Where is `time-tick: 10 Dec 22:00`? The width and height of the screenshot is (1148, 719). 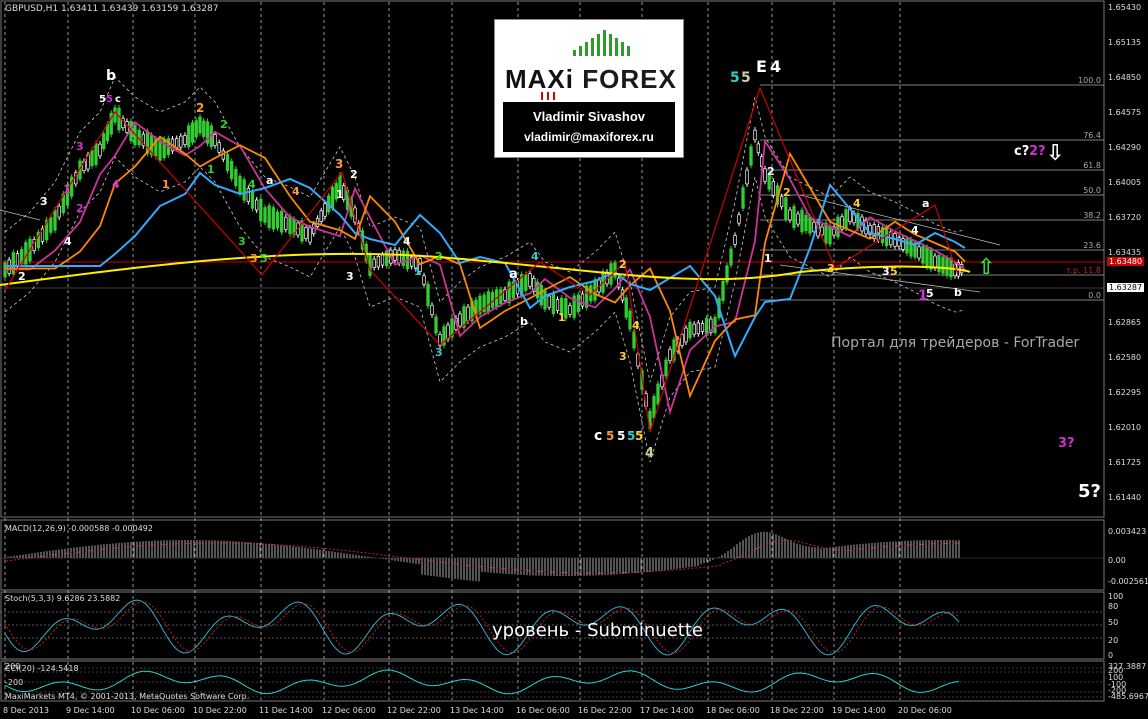
time-tick: 10 Dec 22:00 is located at coordinates (220, 710).